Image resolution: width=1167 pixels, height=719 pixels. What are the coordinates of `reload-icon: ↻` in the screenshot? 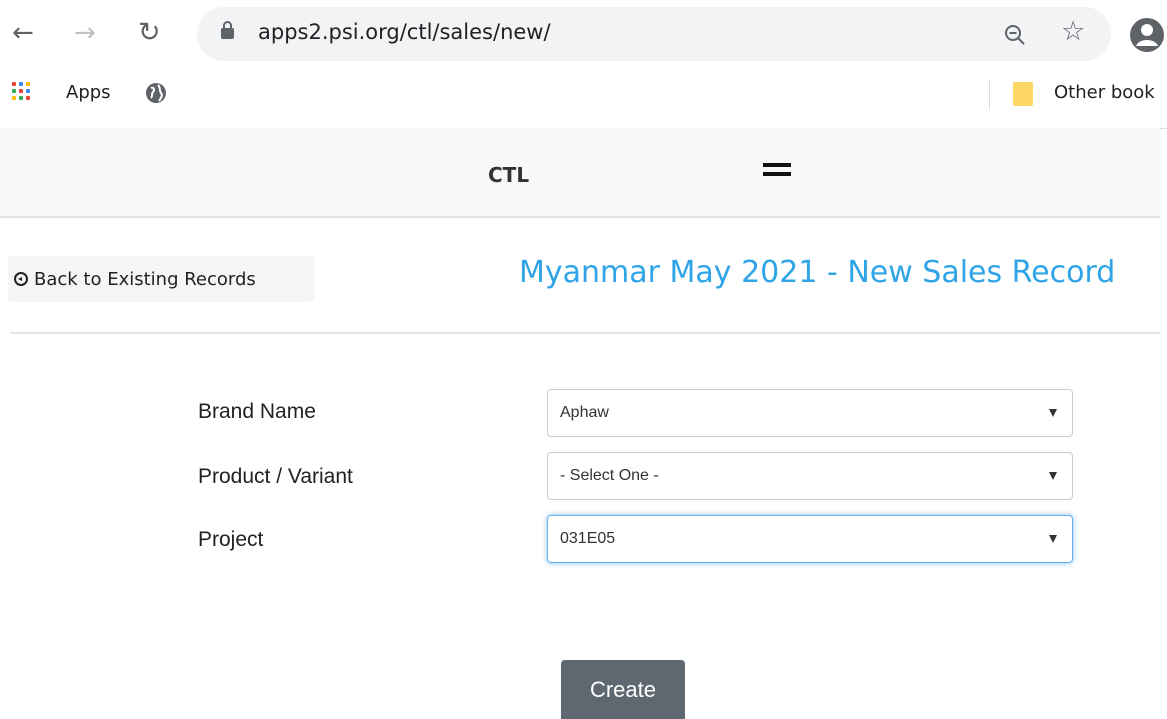 It's located at (149, 32).